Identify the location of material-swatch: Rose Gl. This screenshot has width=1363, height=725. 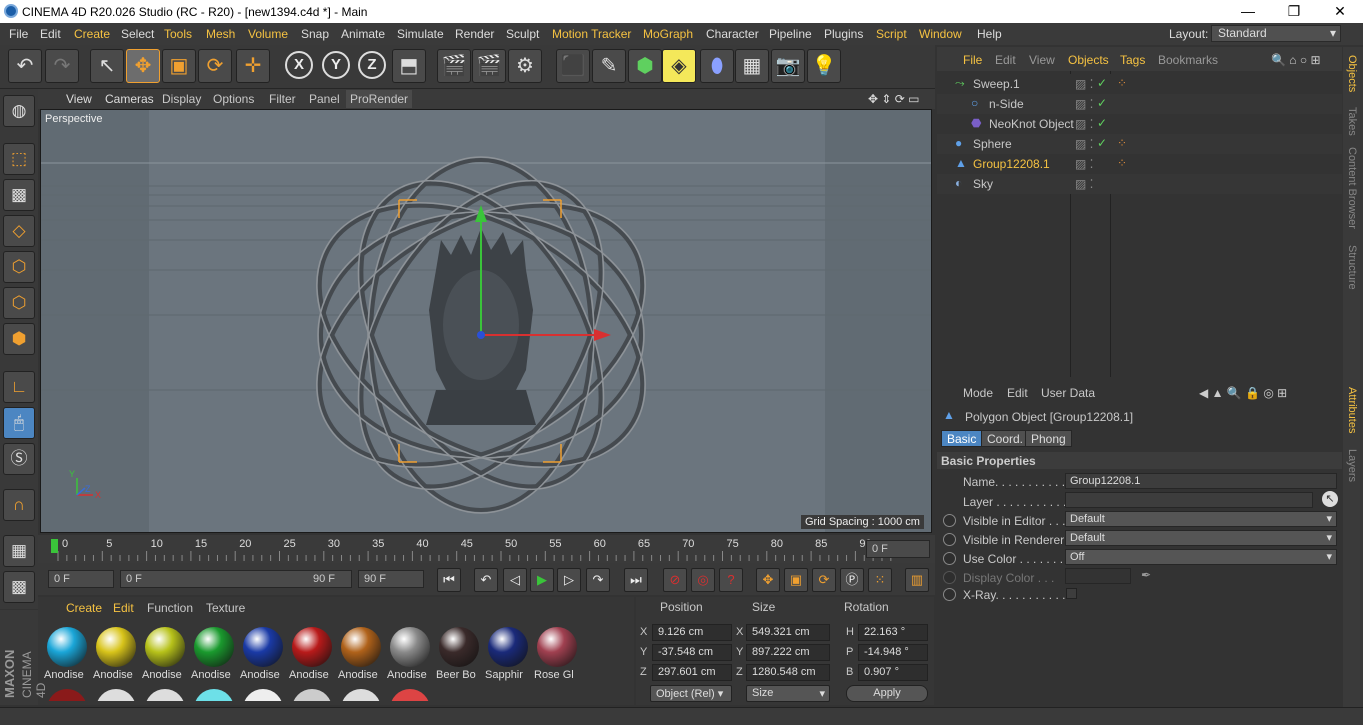
(556, 655).